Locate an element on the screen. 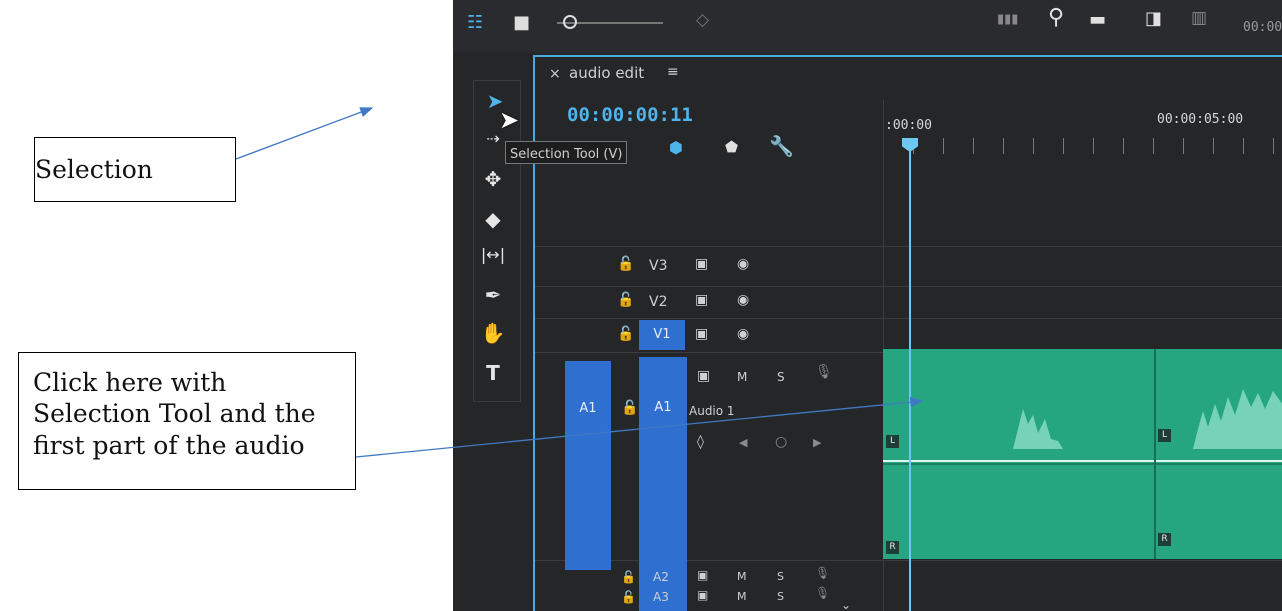 This screenshot has width=1282, height=611. ruler-mark-label: 00:00:05:00 is located at coordinates (1200, 119).